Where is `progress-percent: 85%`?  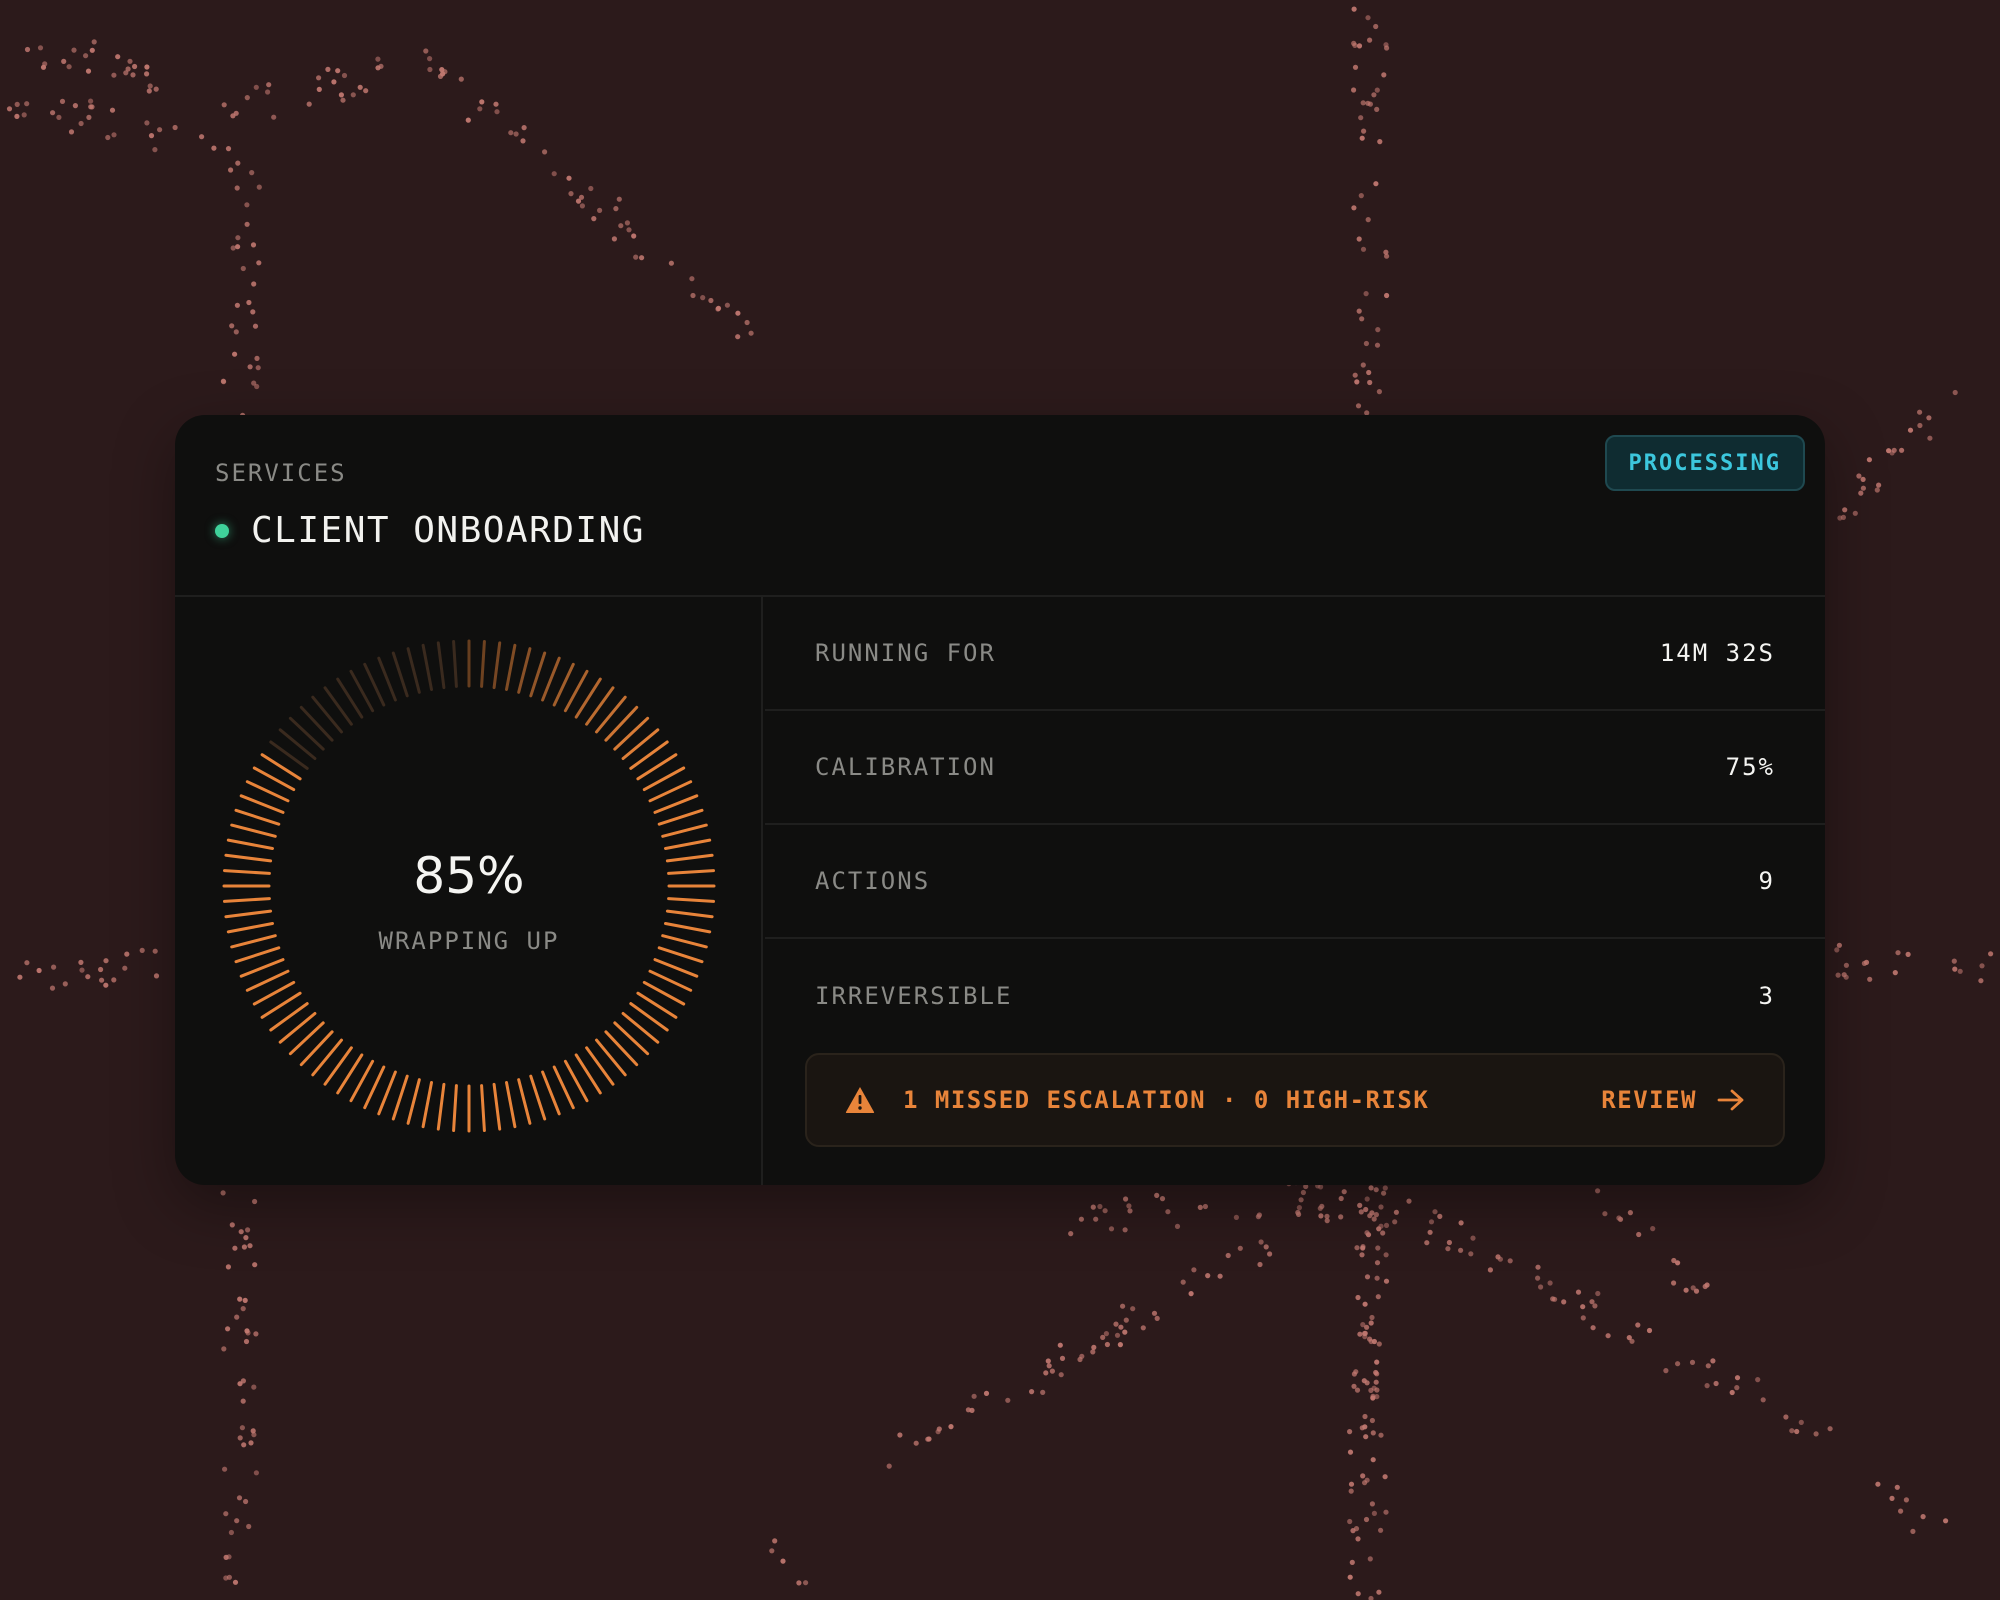
progress-percent: 85% is located at coordinates (469, 876).